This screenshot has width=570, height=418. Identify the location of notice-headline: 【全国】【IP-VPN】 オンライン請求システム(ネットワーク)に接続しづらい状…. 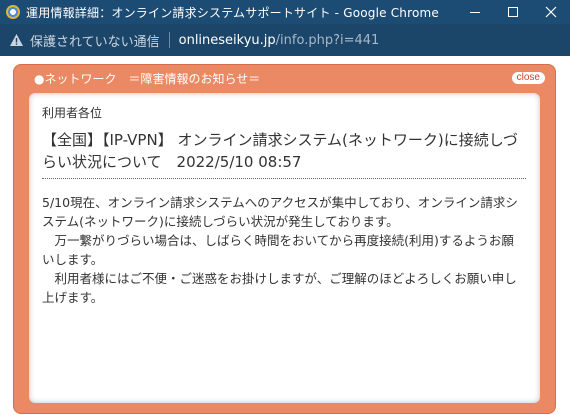
(284, 154).